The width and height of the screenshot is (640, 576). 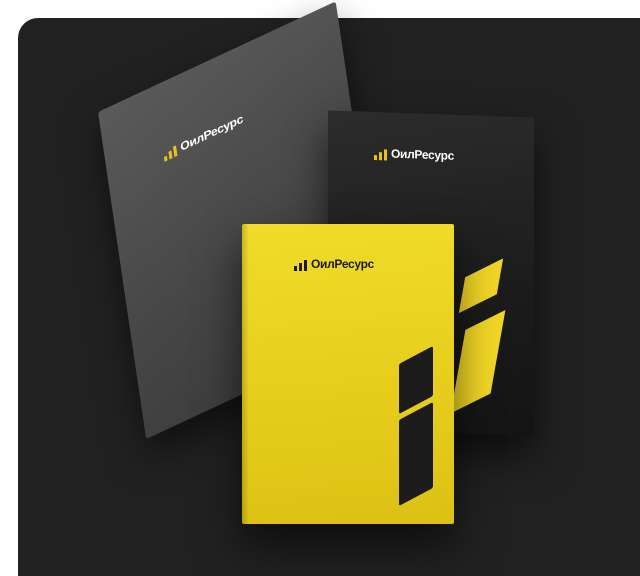 I want to click on black-i-stem-mark, so click(x=416, y=453).